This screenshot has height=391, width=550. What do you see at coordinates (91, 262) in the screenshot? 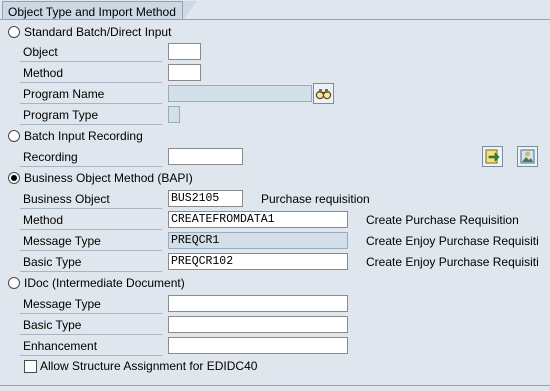
I see `bapi-basic-type-label: Basic Type` at bounding box center [91, 262].